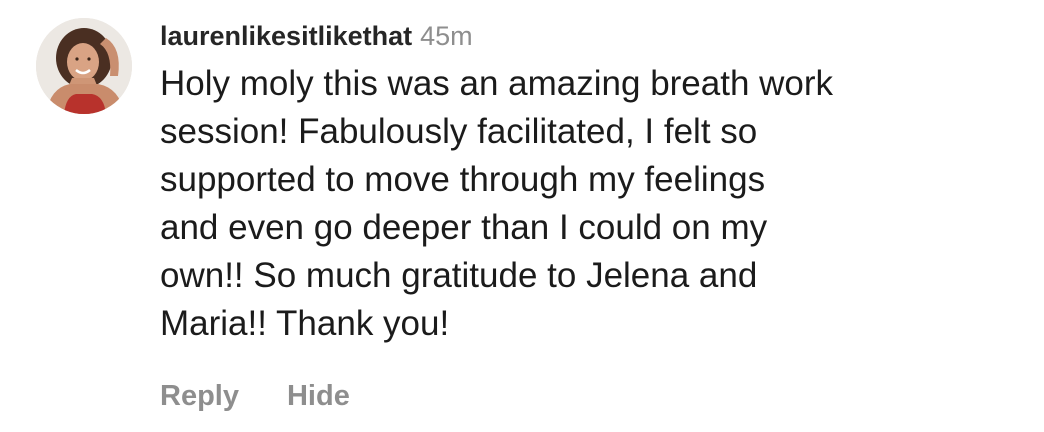  I want to click on profile-photo, so click(84, 66).